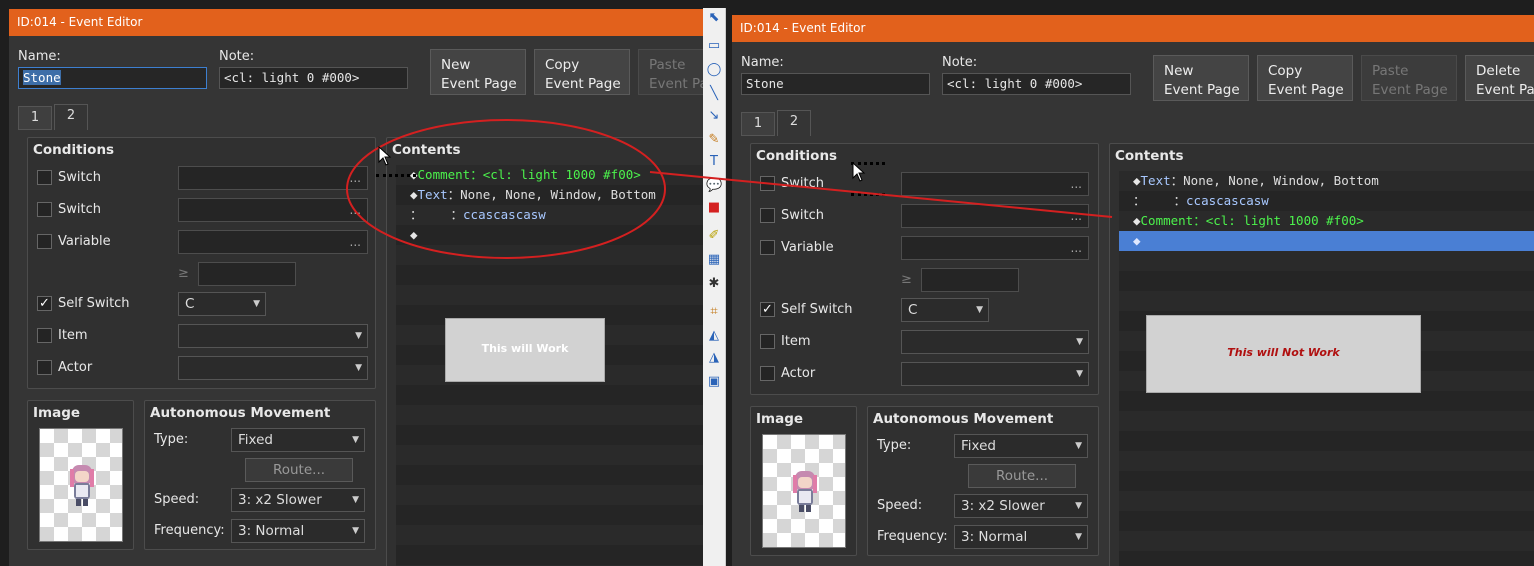  I want to click on left-variable-checkbox, so click(44, 241).